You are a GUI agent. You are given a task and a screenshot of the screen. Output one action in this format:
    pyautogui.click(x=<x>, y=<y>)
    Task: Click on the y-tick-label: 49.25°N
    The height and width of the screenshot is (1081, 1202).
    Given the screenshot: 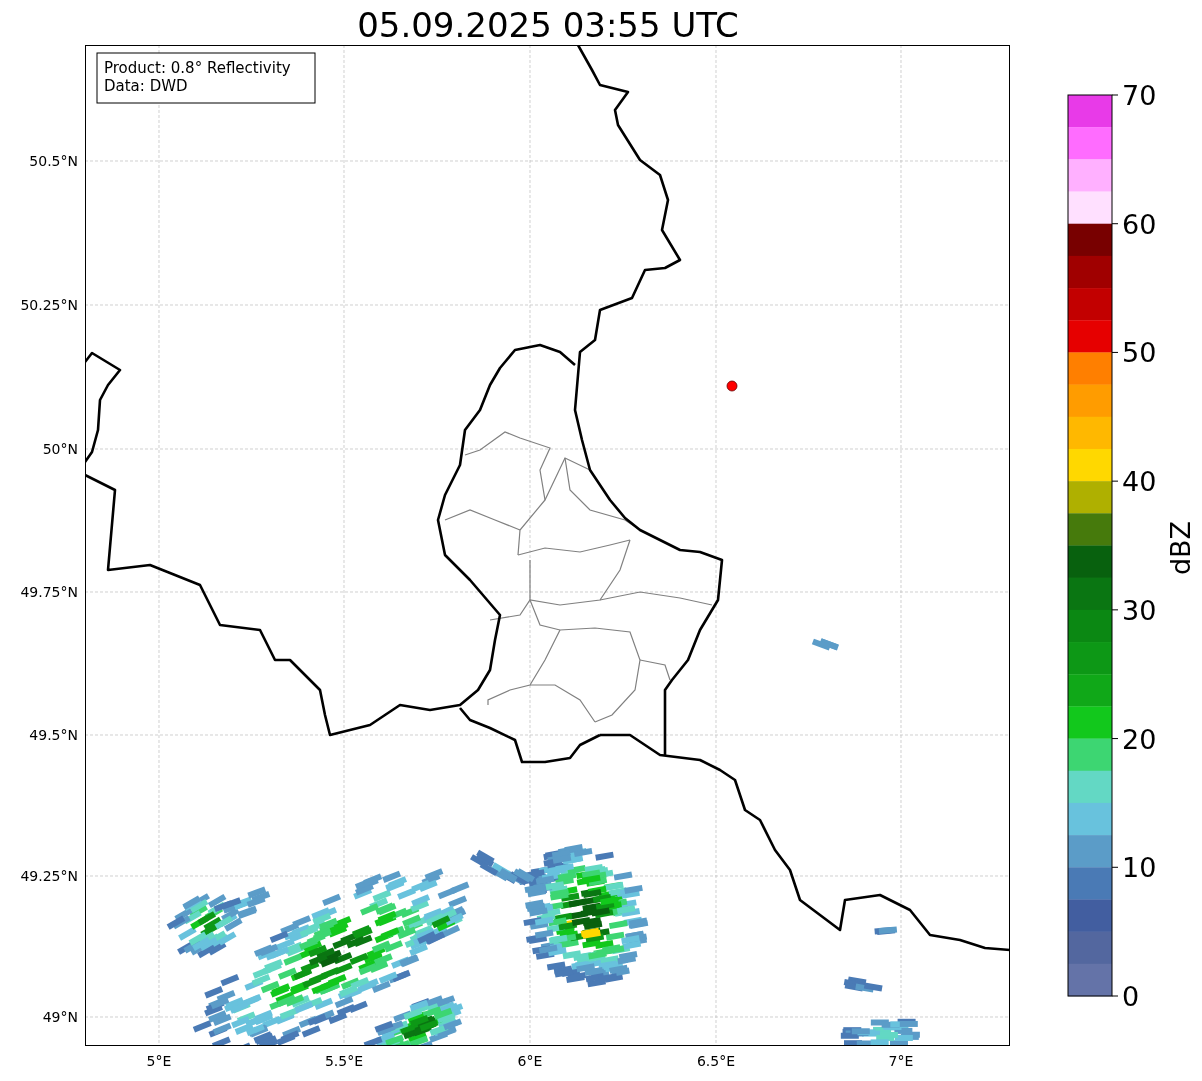 What is the action you would take?
    pyautogui.click(x=49, y=876)
    